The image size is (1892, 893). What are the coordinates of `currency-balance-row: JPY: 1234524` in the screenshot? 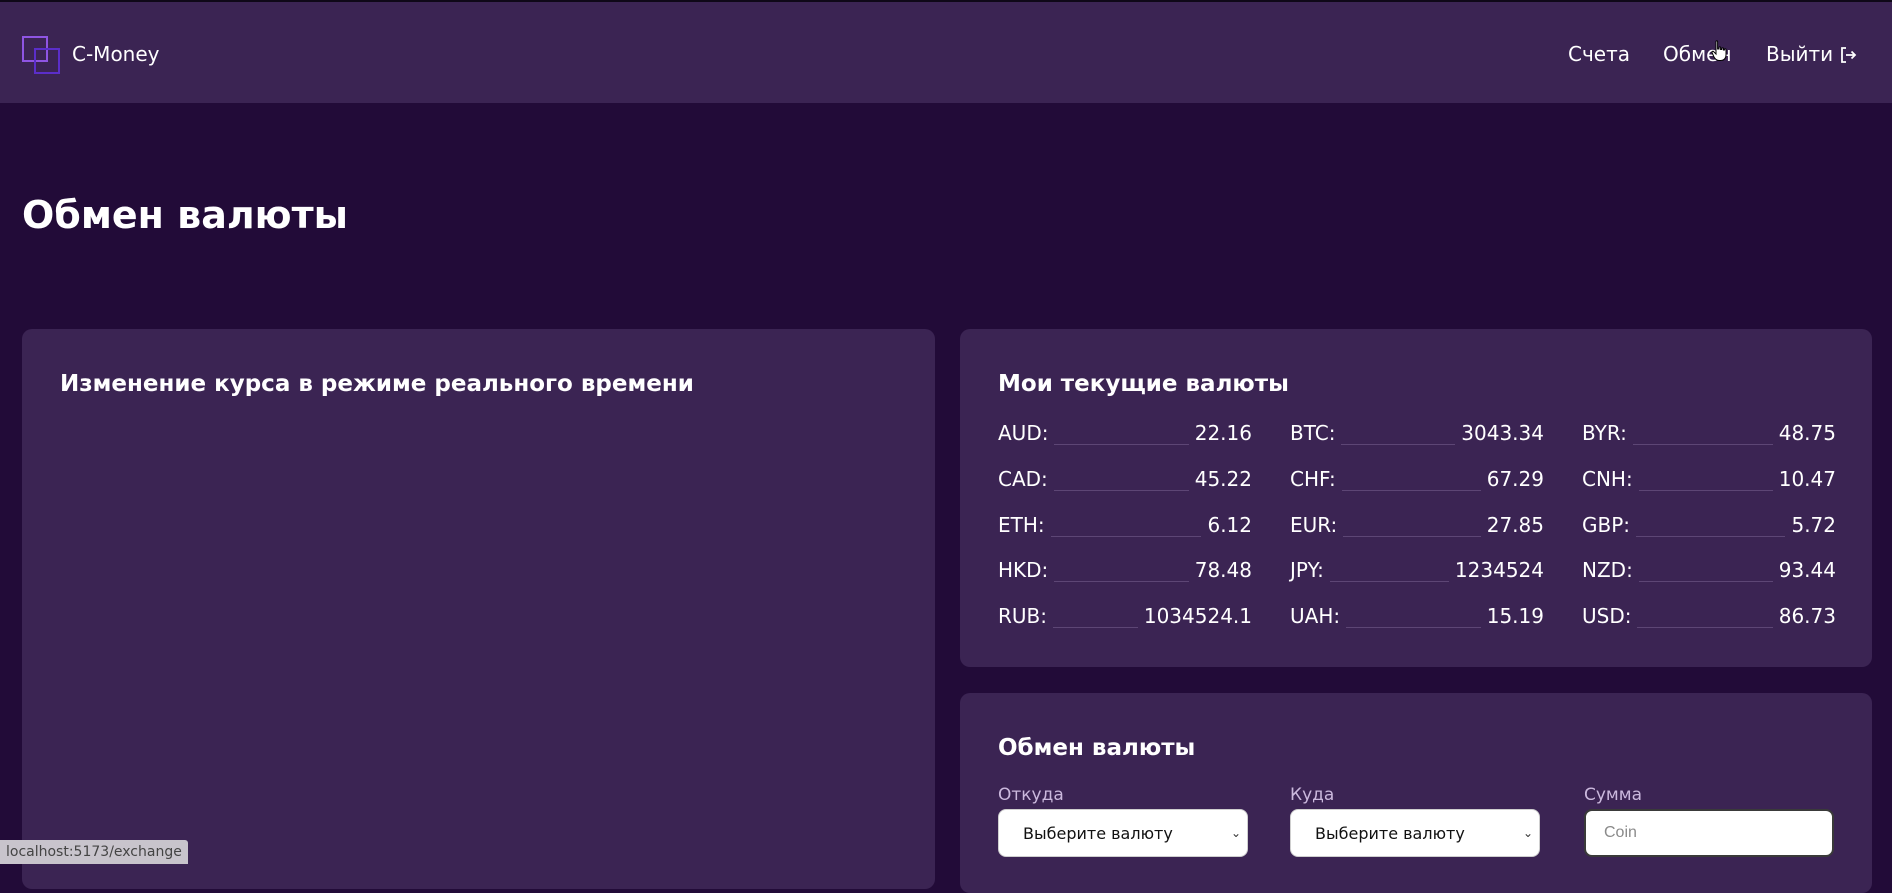 It's located at (1417, 570).